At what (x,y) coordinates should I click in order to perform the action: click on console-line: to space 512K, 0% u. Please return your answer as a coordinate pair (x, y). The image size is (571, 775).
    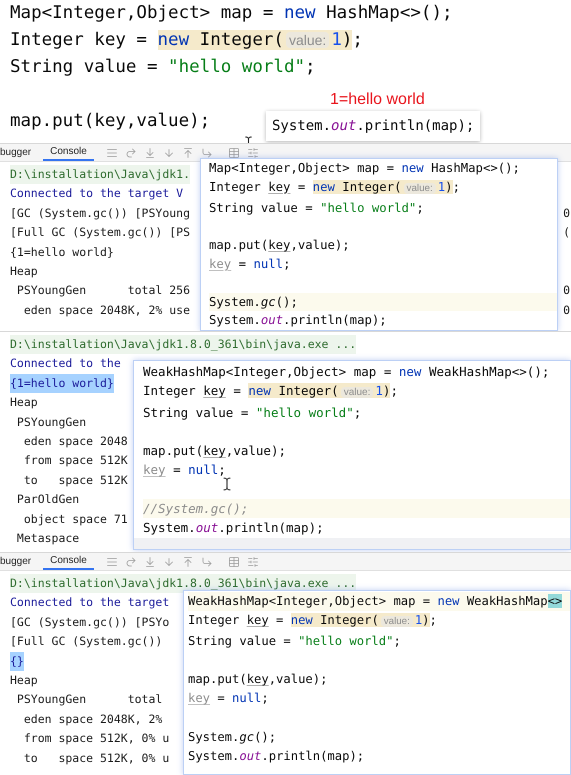
    Looking at the image, I should click on (96, 758).